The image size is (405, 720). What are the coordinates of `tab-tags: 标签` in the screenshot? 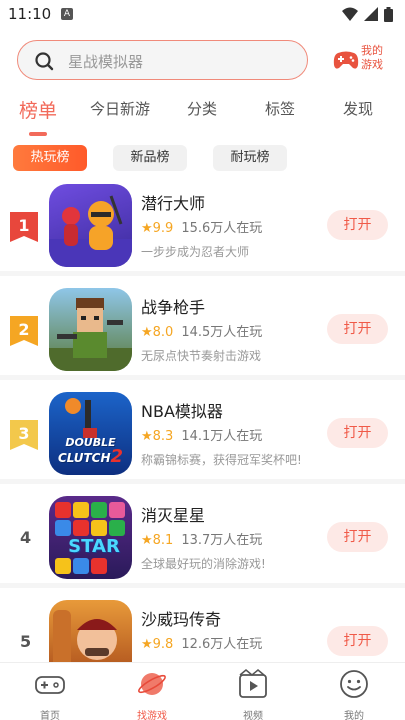 It's located at (280, 108).